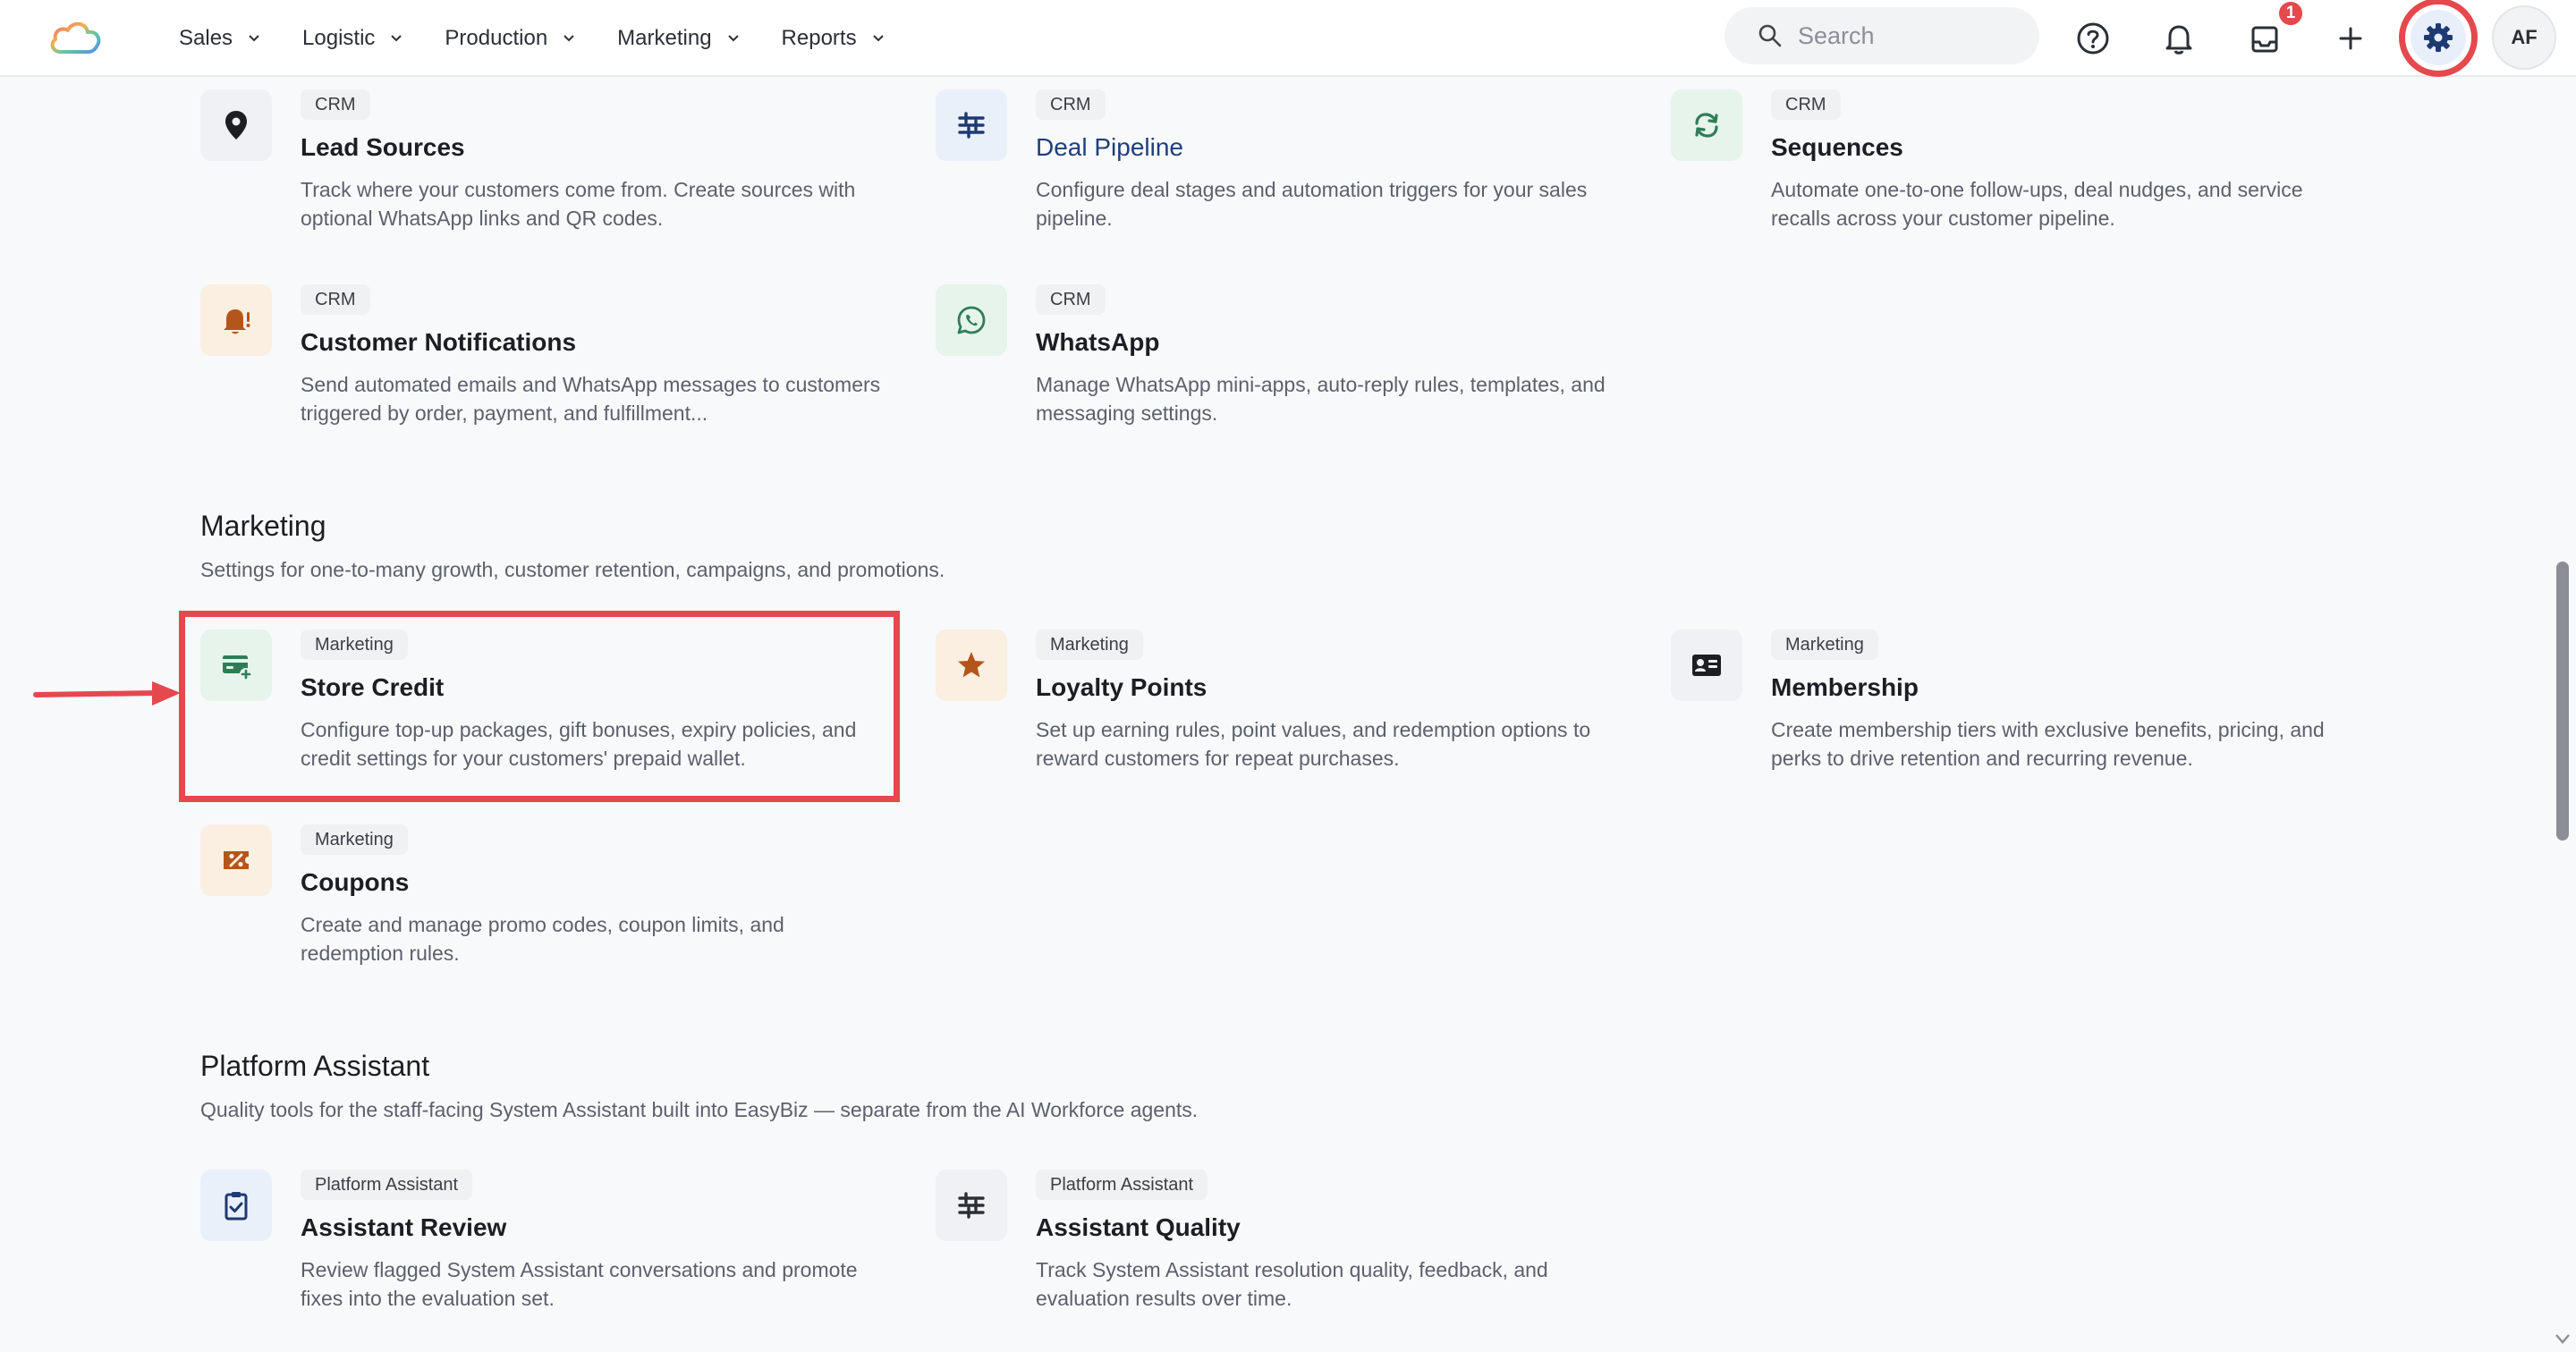 This screenshot has height=1352, width=2576. I want to click on lead-sources-icon-tile, so click(236, 125).